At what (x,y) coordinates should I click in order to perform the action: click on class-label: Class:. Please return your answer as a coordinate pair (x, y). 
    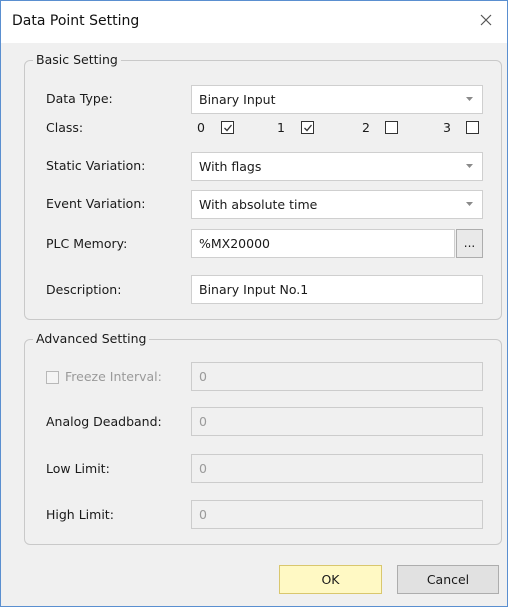
    Looking at the image, I should click on (65, 127).